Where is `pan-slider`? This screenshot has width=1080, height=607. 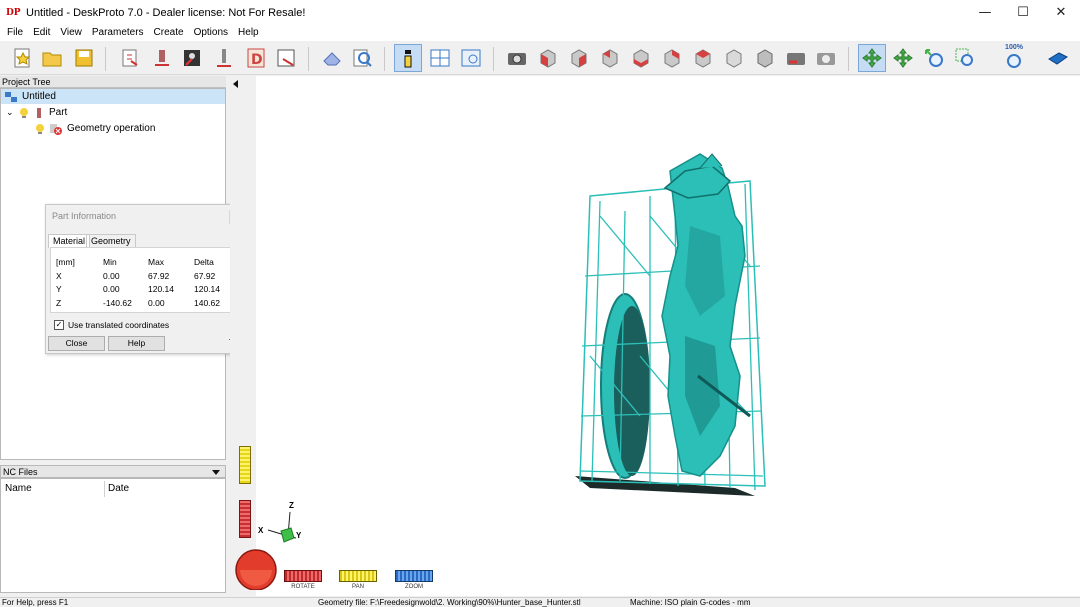
pan-slider is located at coordinates (245, 465).